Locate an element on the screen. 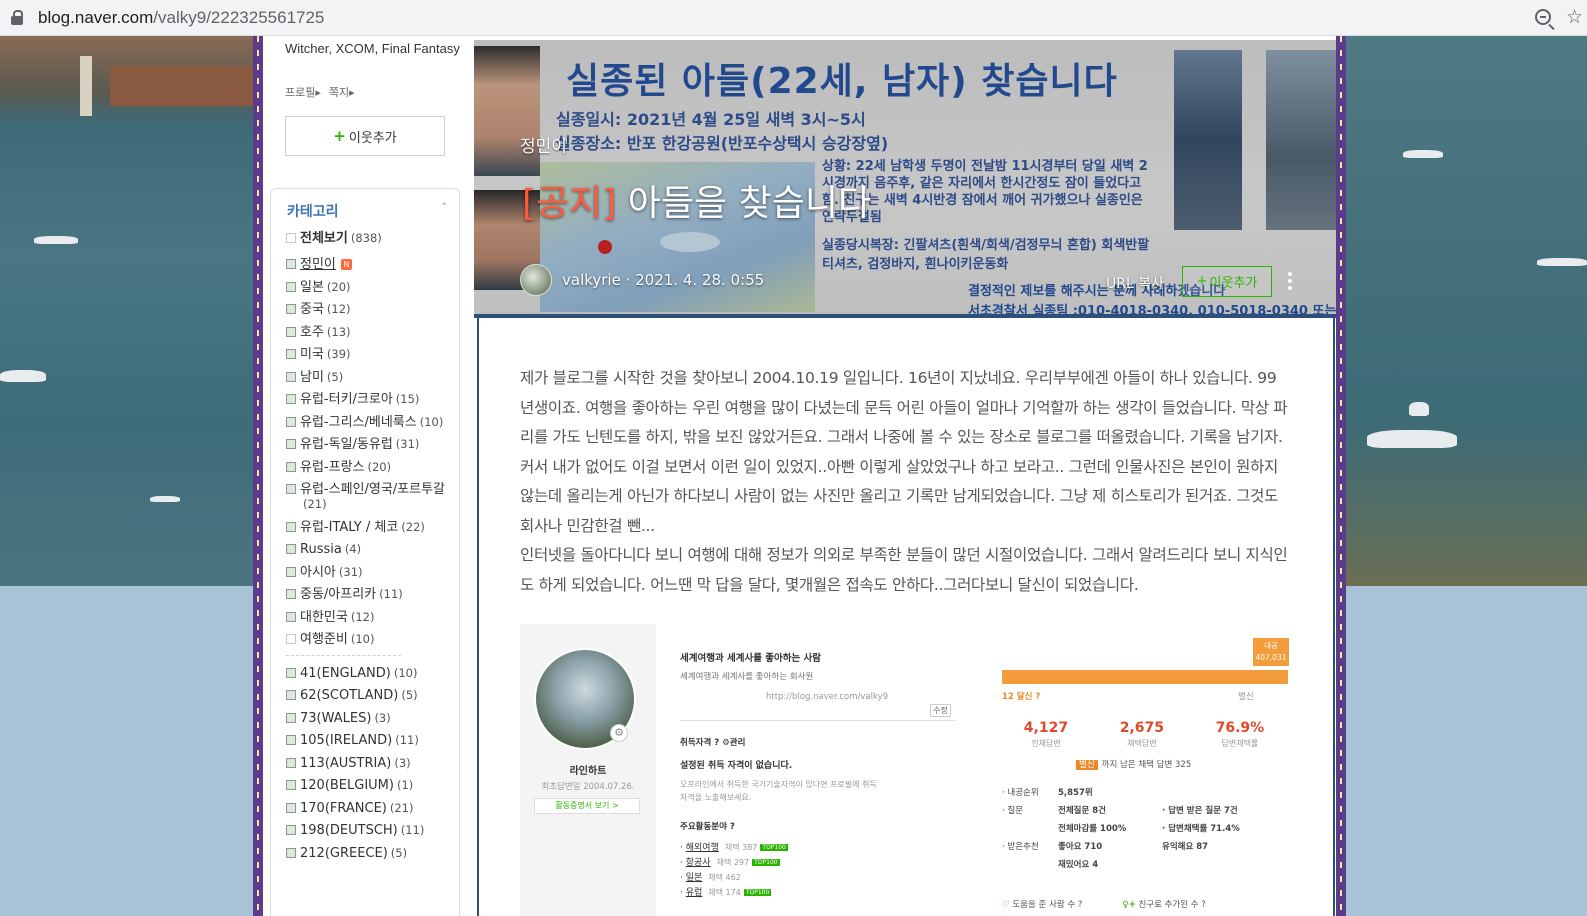  message-link: 쪽지▸ is located at coordinates (342, 92).